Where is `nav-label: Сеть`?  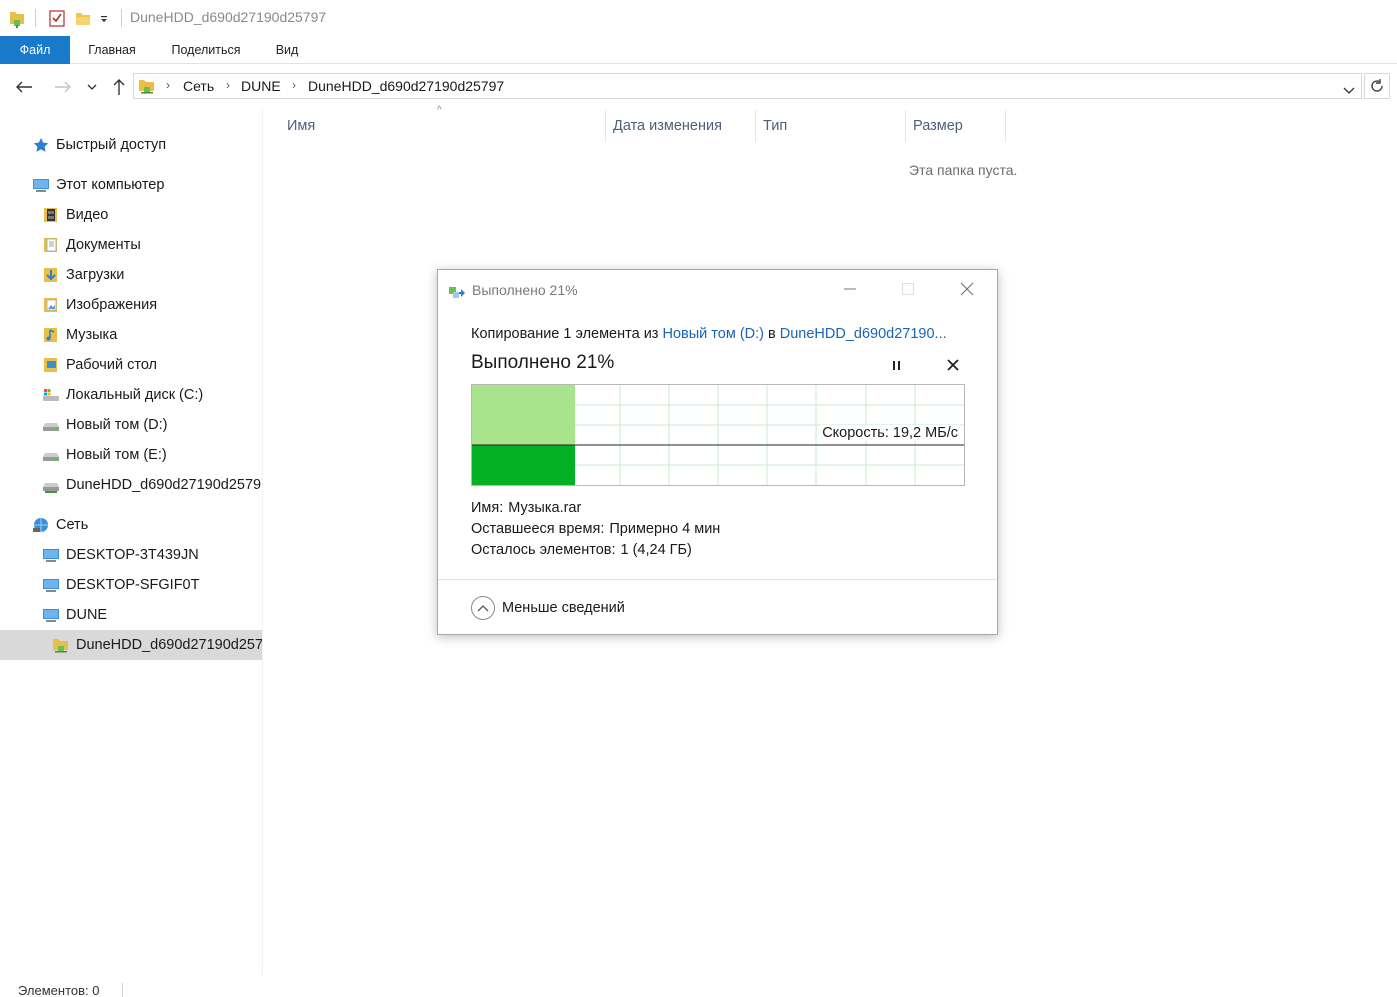
nav-label: Сеть is located at coordinates (72, 525).